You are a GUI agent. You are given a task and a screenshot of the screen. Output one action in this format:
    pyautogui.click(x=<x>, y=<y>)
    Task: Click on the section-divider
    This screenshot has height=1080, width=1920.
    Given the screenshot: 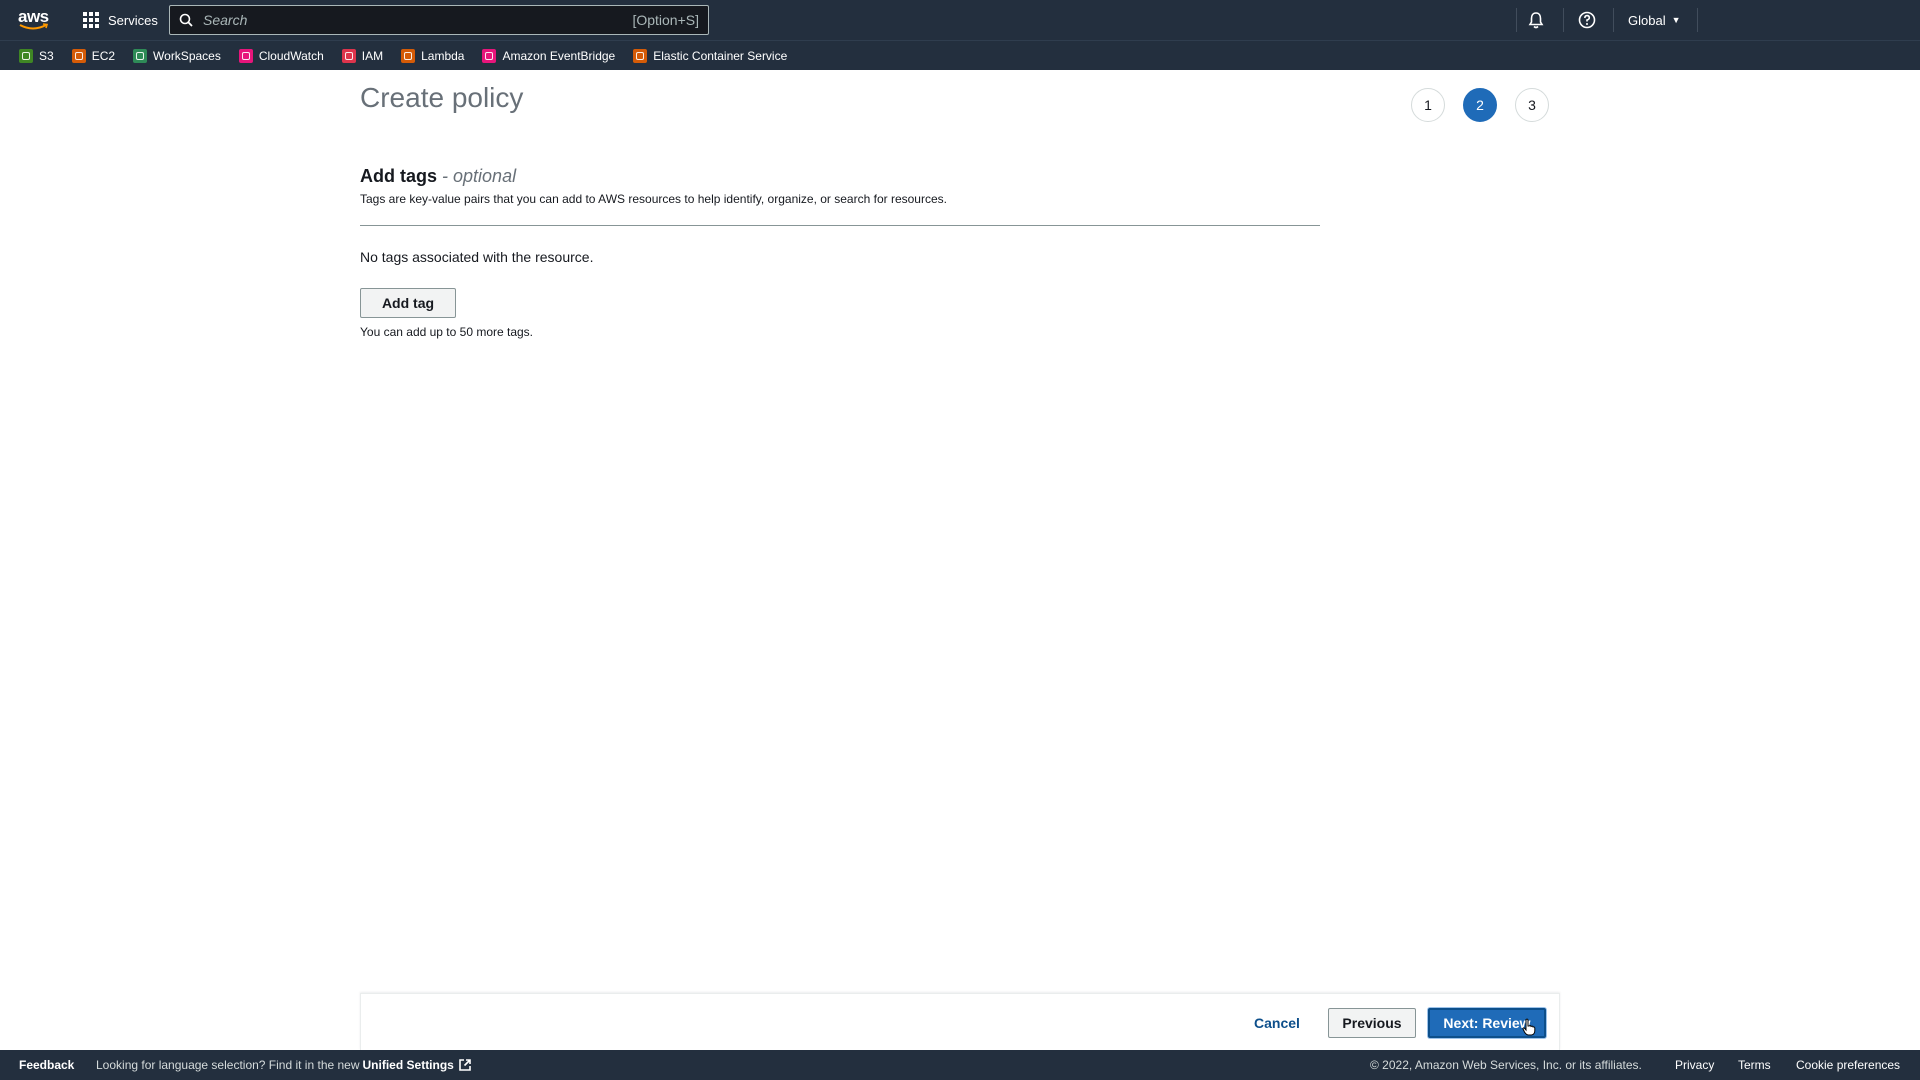 What is the action you would take?
    pyautogui.click(x=840, y=225)
    